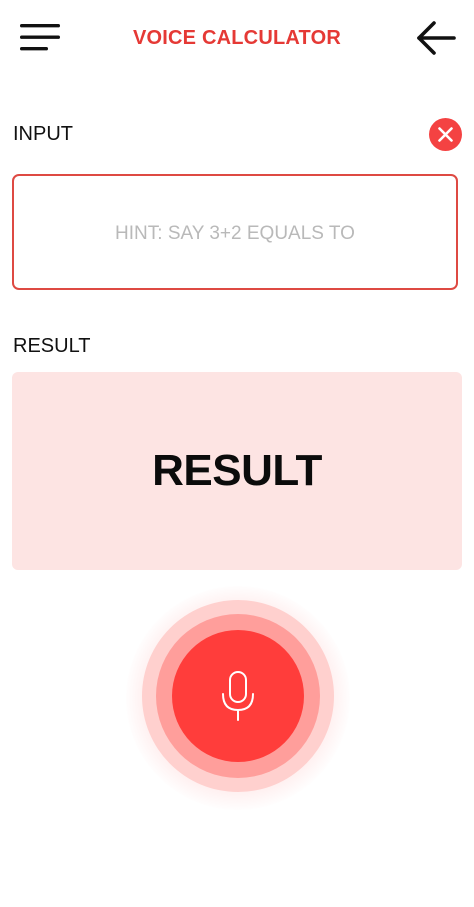 The image size is (474, 907). I want to click on back-button, so click(436, 38).